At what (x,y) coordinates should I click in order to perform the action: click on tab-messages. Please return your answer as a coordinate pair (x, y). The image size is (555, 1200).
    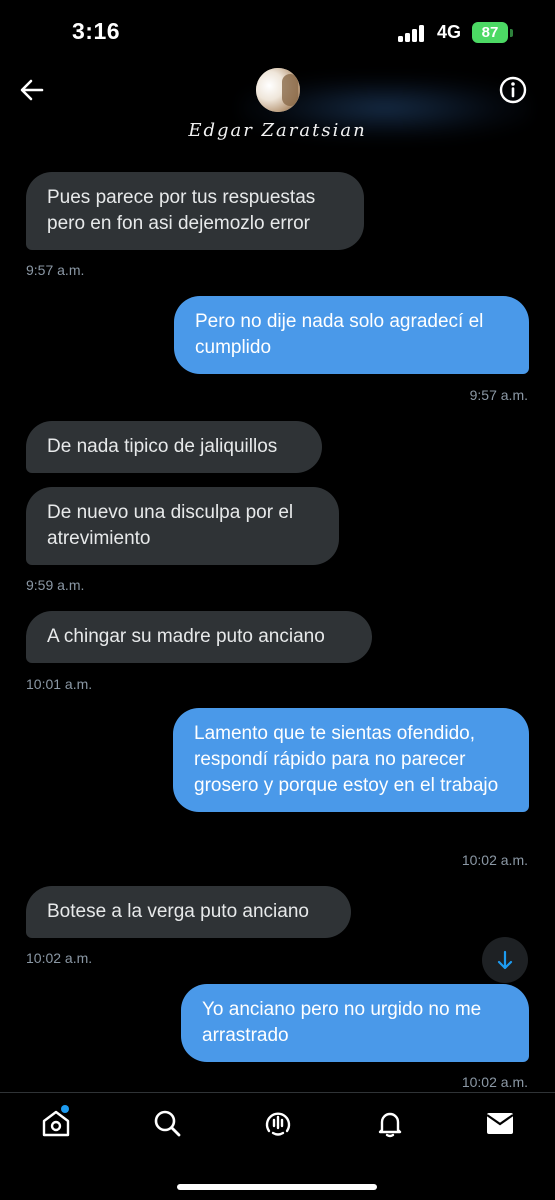
    Looking at the image, I should click on (500, 1123).